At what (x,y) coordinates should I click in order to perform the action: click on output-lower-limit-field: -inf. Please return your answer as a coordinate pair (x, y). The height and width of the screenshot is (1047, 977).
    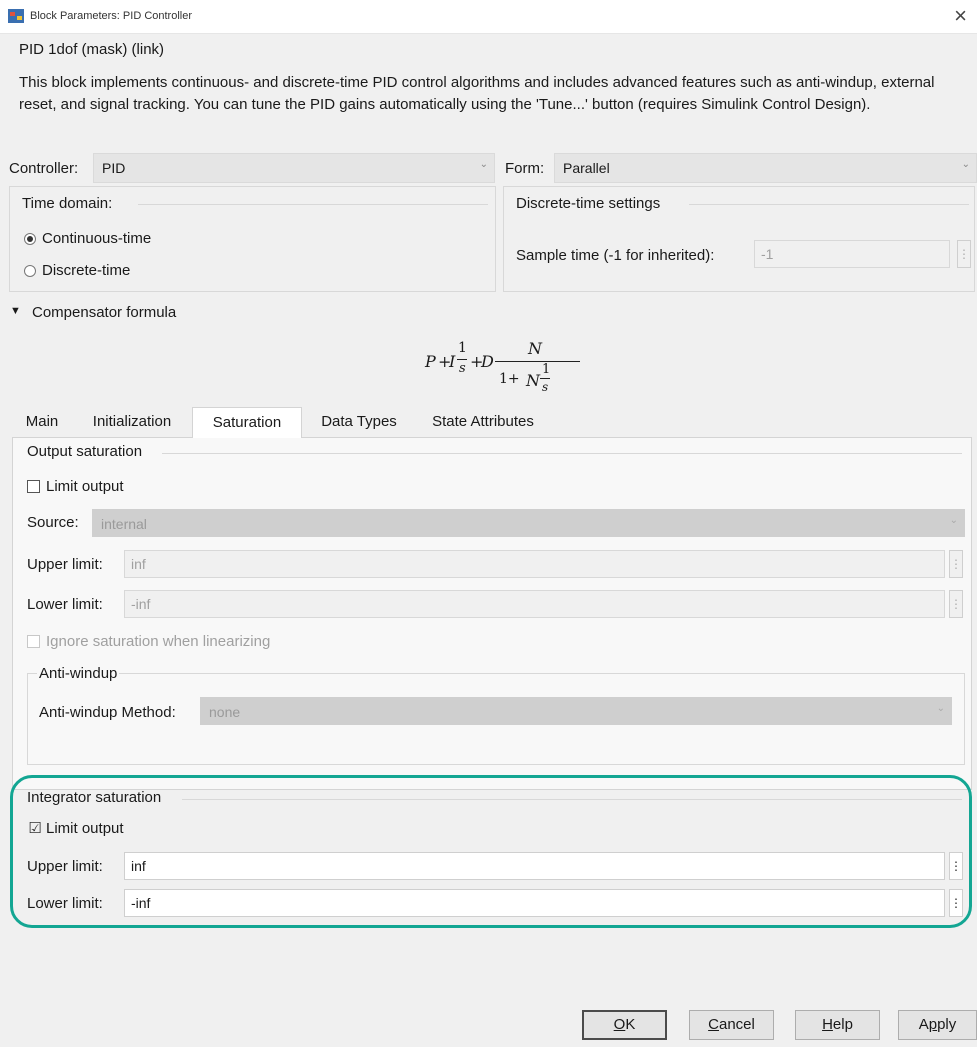
    Looking at the image, I should click on (534, 604).